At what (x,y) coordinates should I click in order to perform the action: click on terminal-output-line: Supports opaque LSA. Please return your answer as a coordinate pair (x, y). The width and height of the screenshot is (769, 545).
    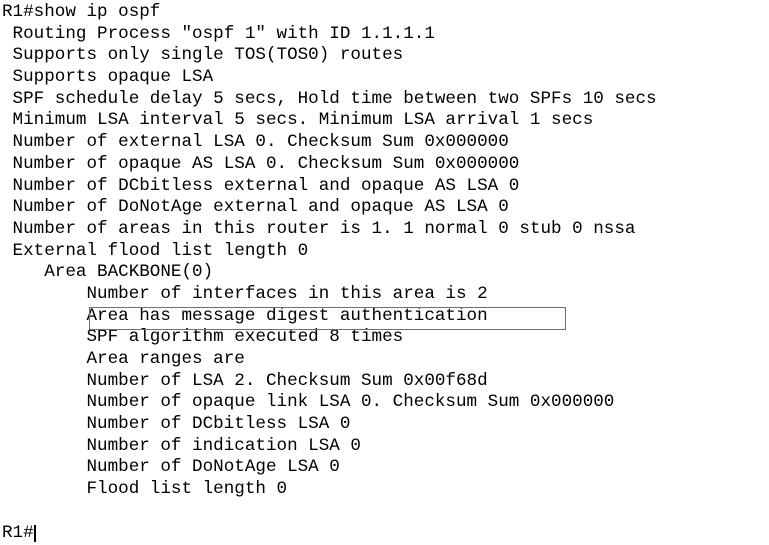
    Looking at the image, I should click on (108, 77).